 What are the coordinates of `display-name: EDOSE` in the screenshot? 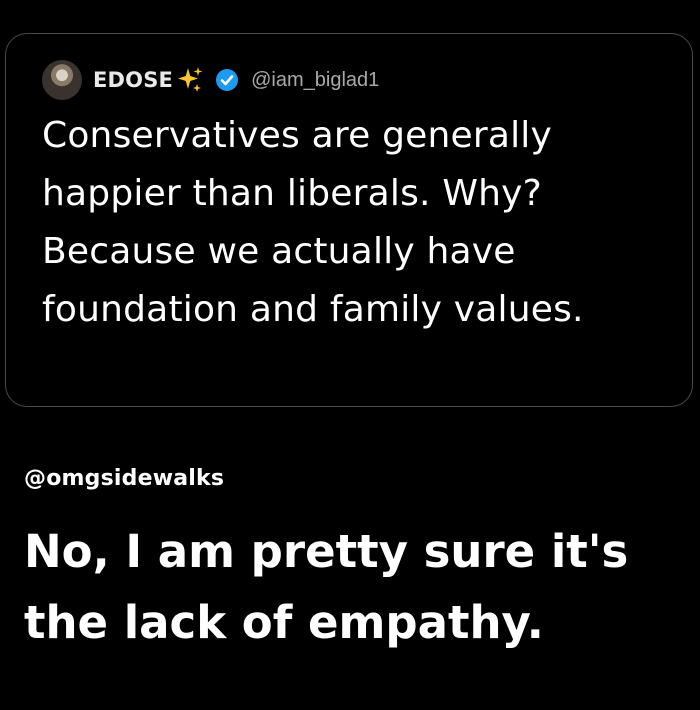 It's located at (133, 80).